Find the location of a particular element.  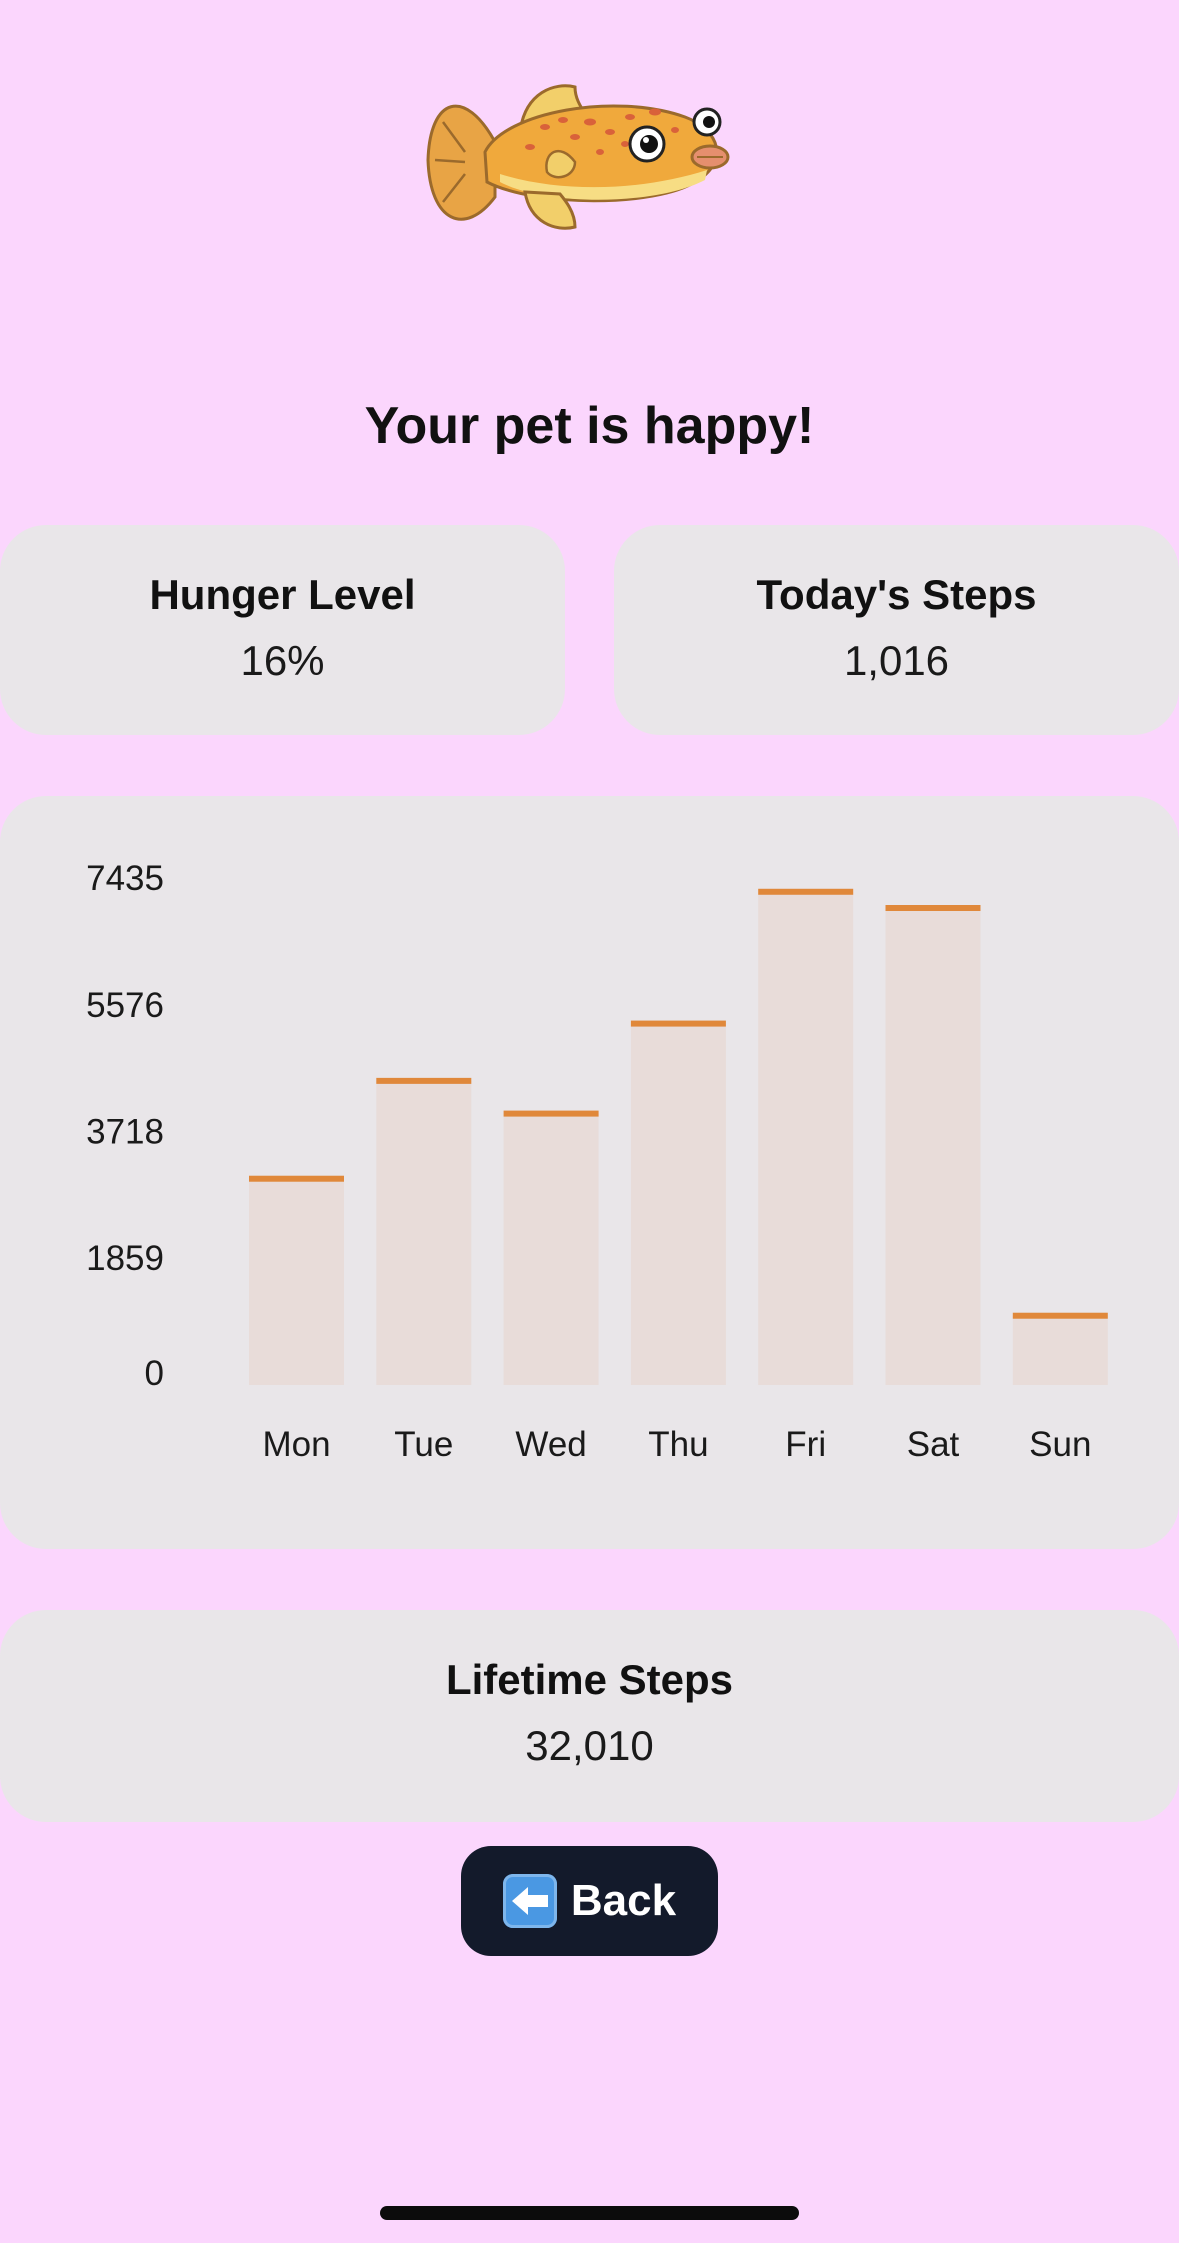

y-tick-label: 5576 is located at coordinates (125, 1005).